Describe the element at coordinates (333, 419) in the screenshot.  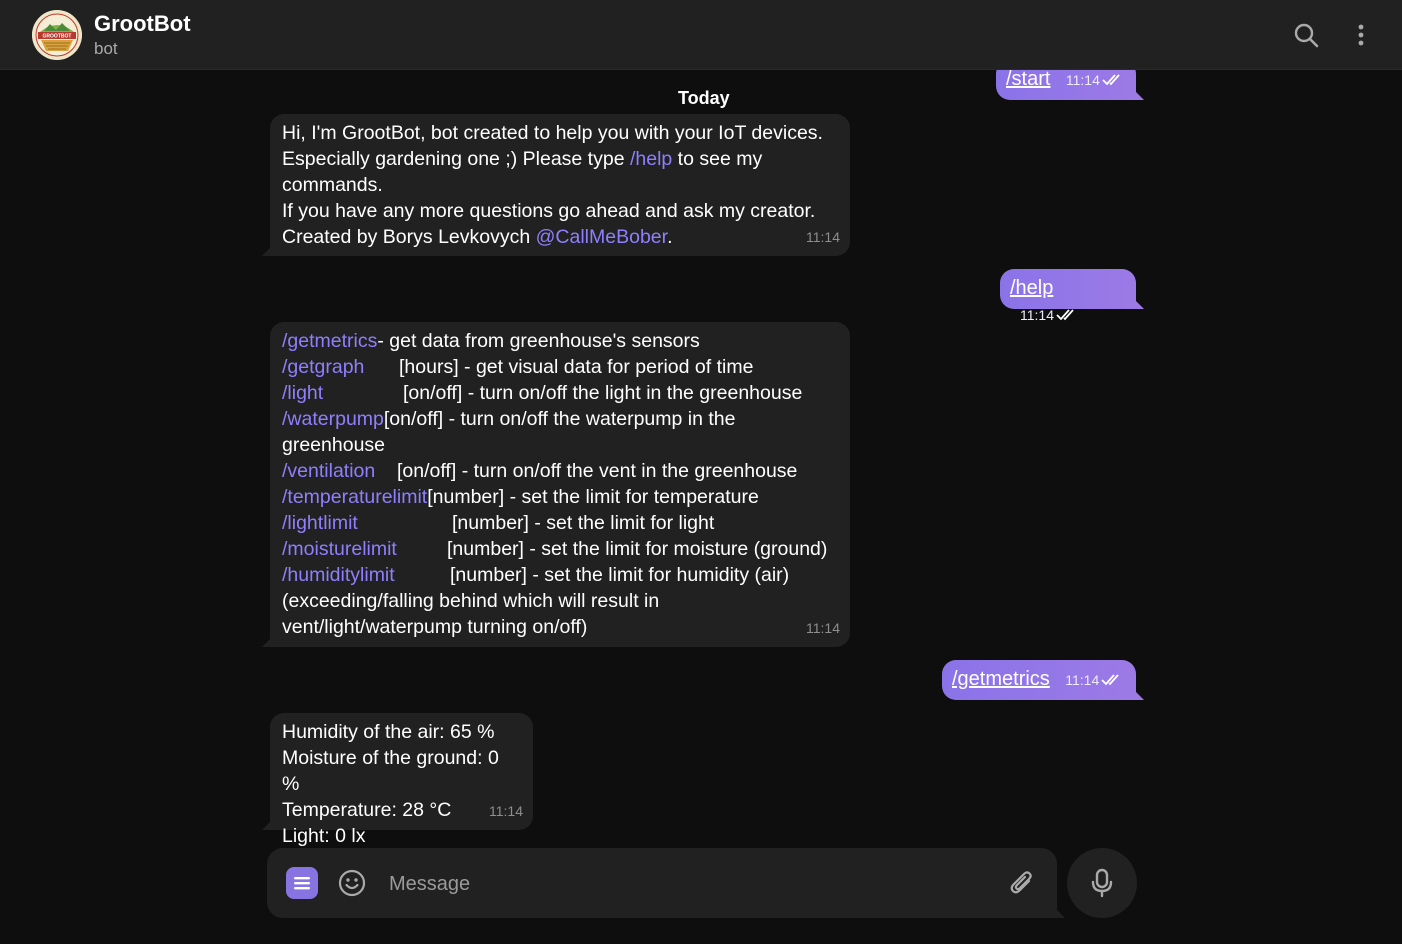
I see `command-link: /waterpump` at that location.